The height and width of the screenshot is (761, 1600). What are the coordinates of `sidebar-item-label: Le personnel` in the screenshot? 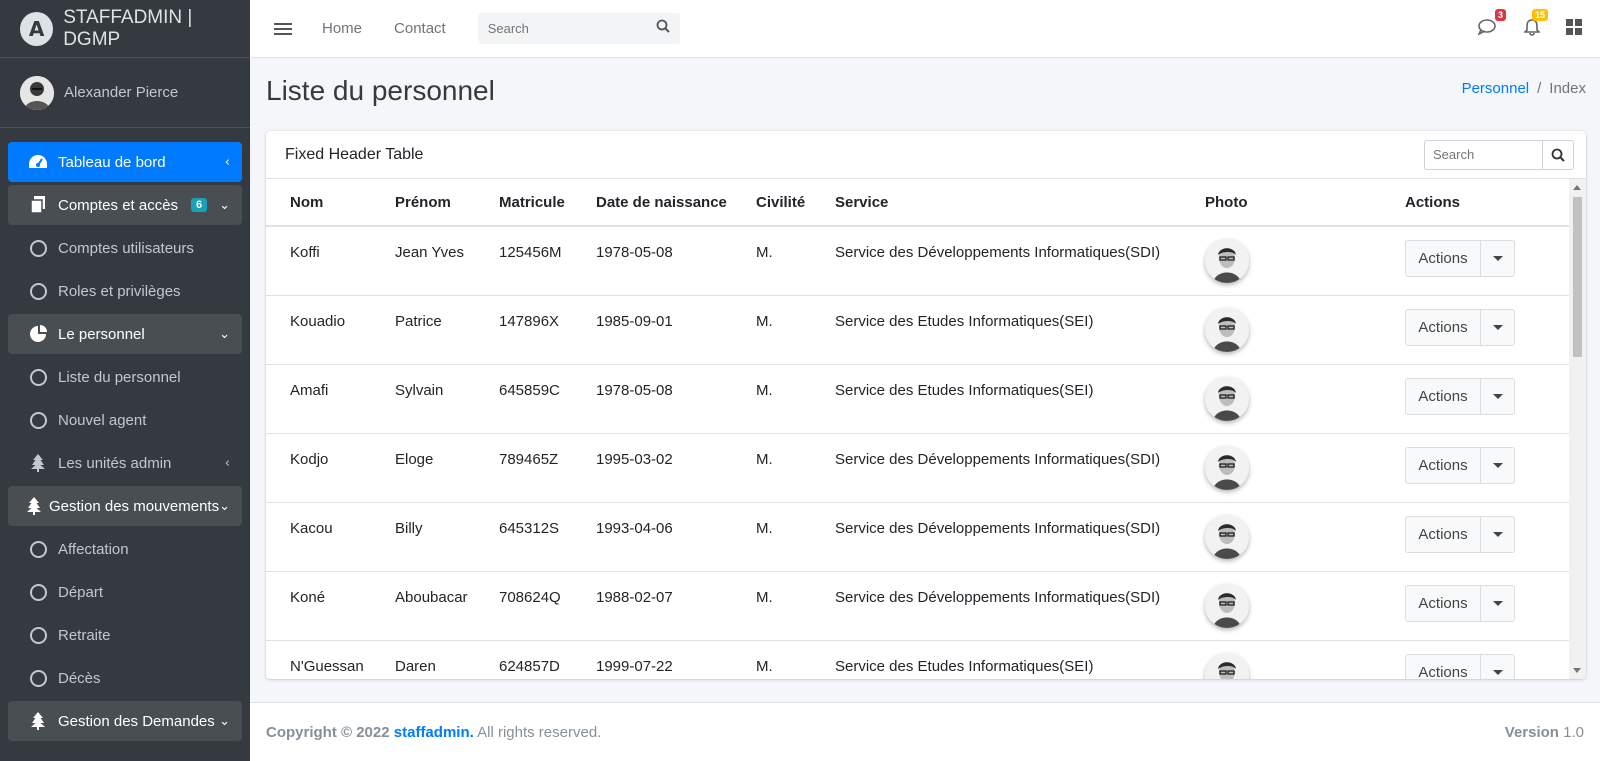 It's located at (101, 334).